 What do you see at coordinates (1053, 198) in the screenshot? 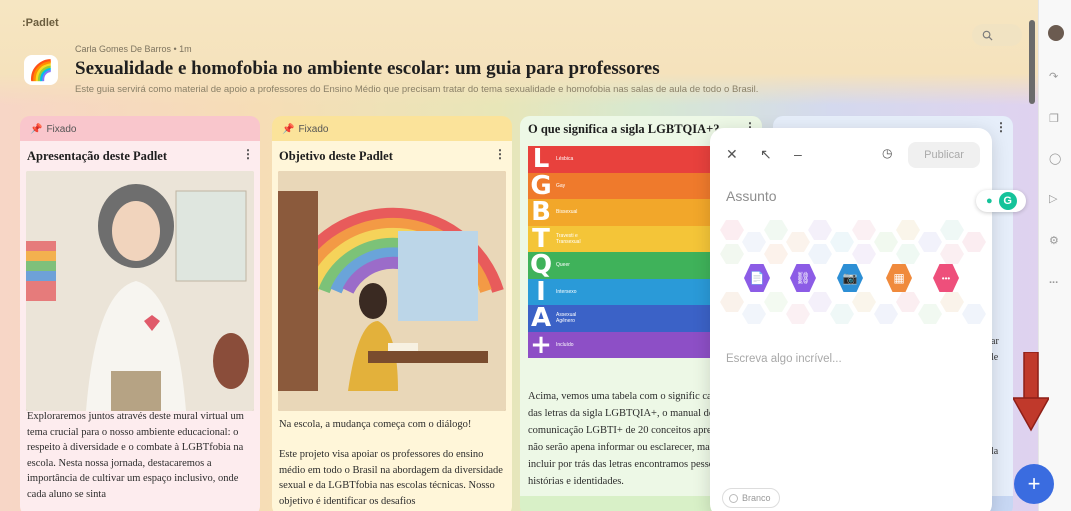
I see `play-icon: ▷` at bounding box center [1053, 198].